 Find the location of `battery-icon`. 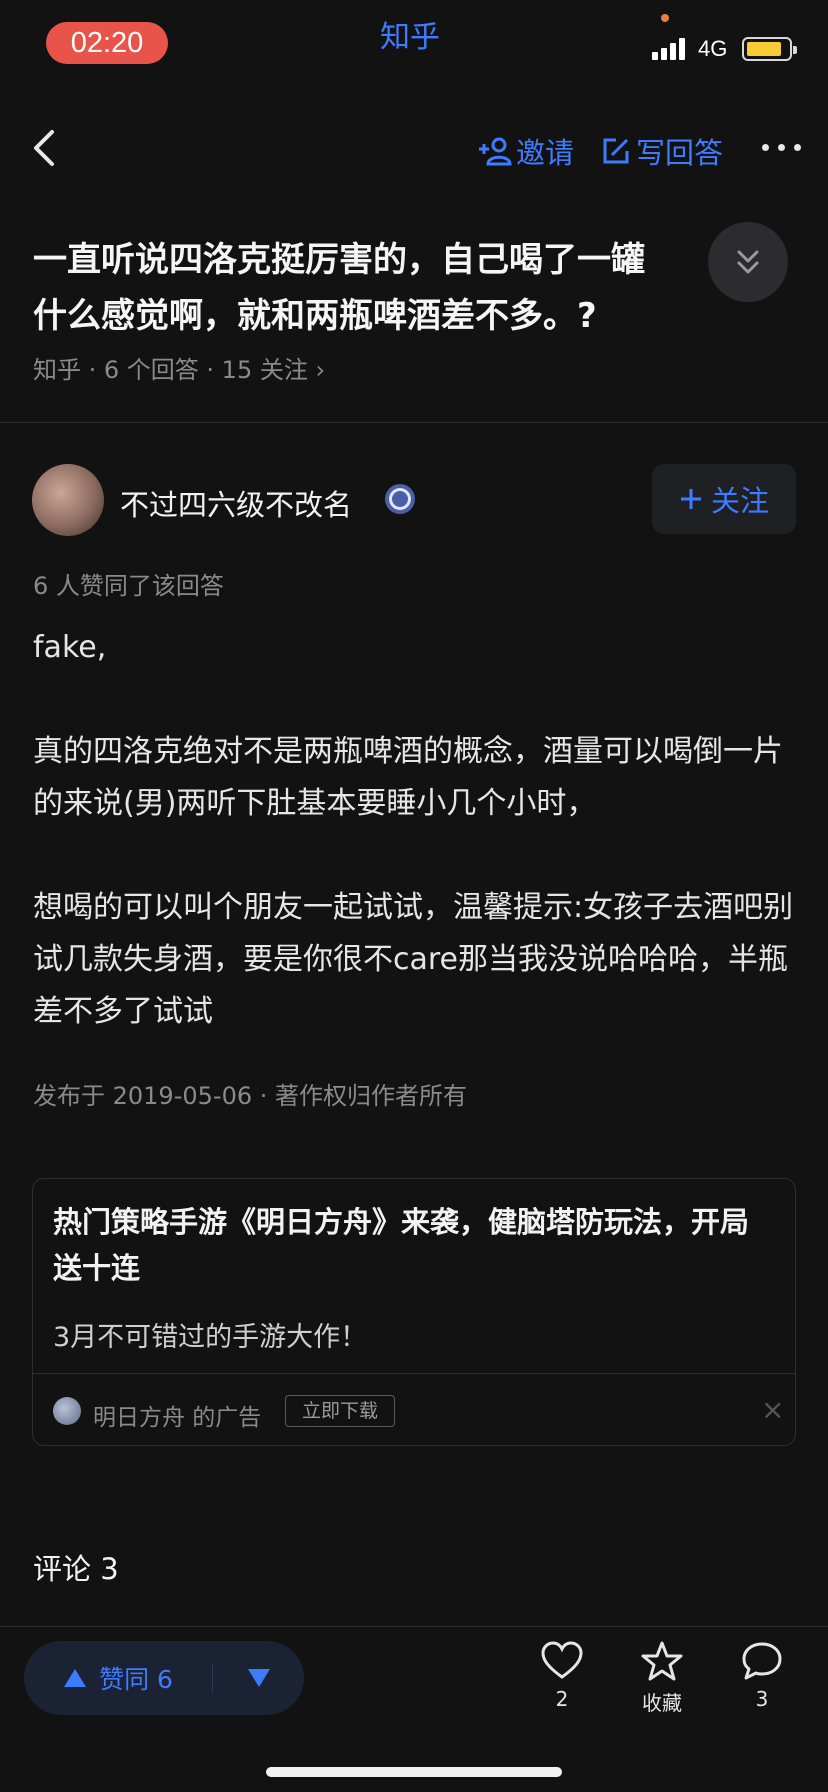

battery-icon is located at coordinates (769, 49).